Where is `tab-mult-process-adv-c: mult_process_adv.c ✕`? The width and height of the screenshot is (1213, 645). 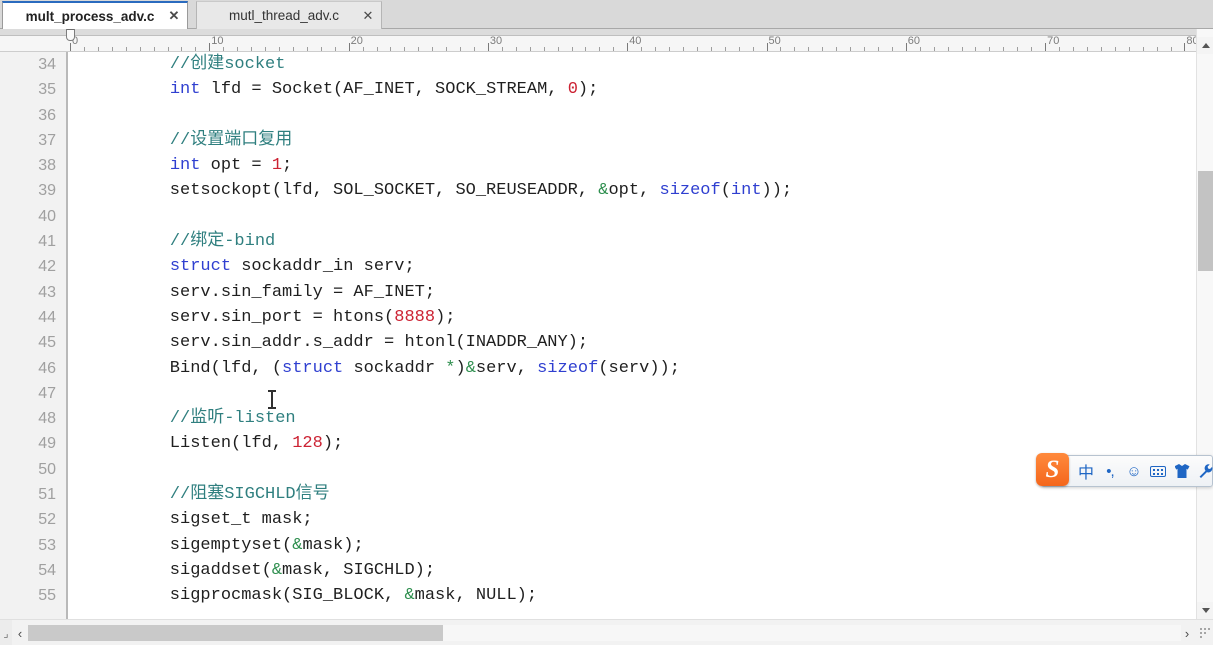
tab-mult-process-adv-c: mult_process_adv.c ✕ is located at coordinates (95, 15).